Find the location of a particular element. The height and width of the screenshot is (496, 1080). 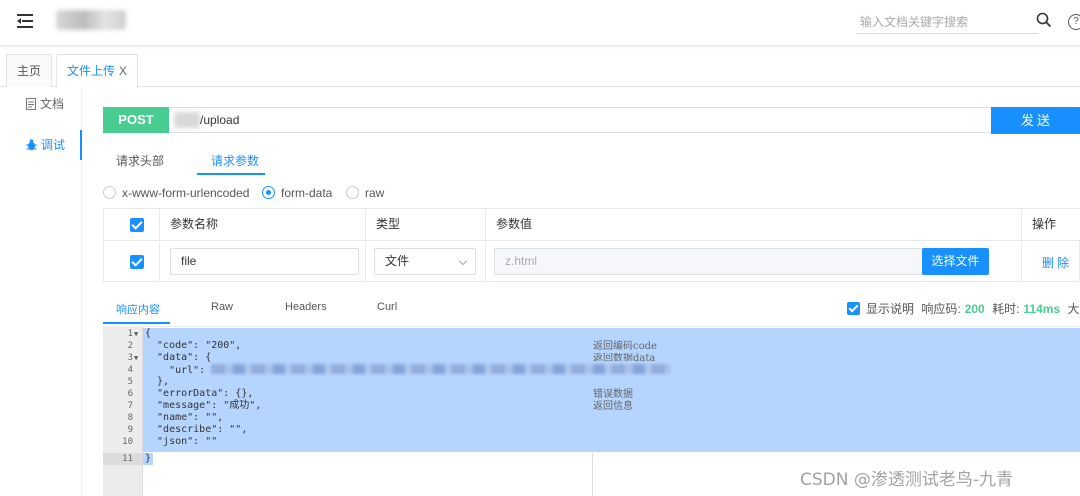

param-name-input: file is located at coordinates (264, 261).